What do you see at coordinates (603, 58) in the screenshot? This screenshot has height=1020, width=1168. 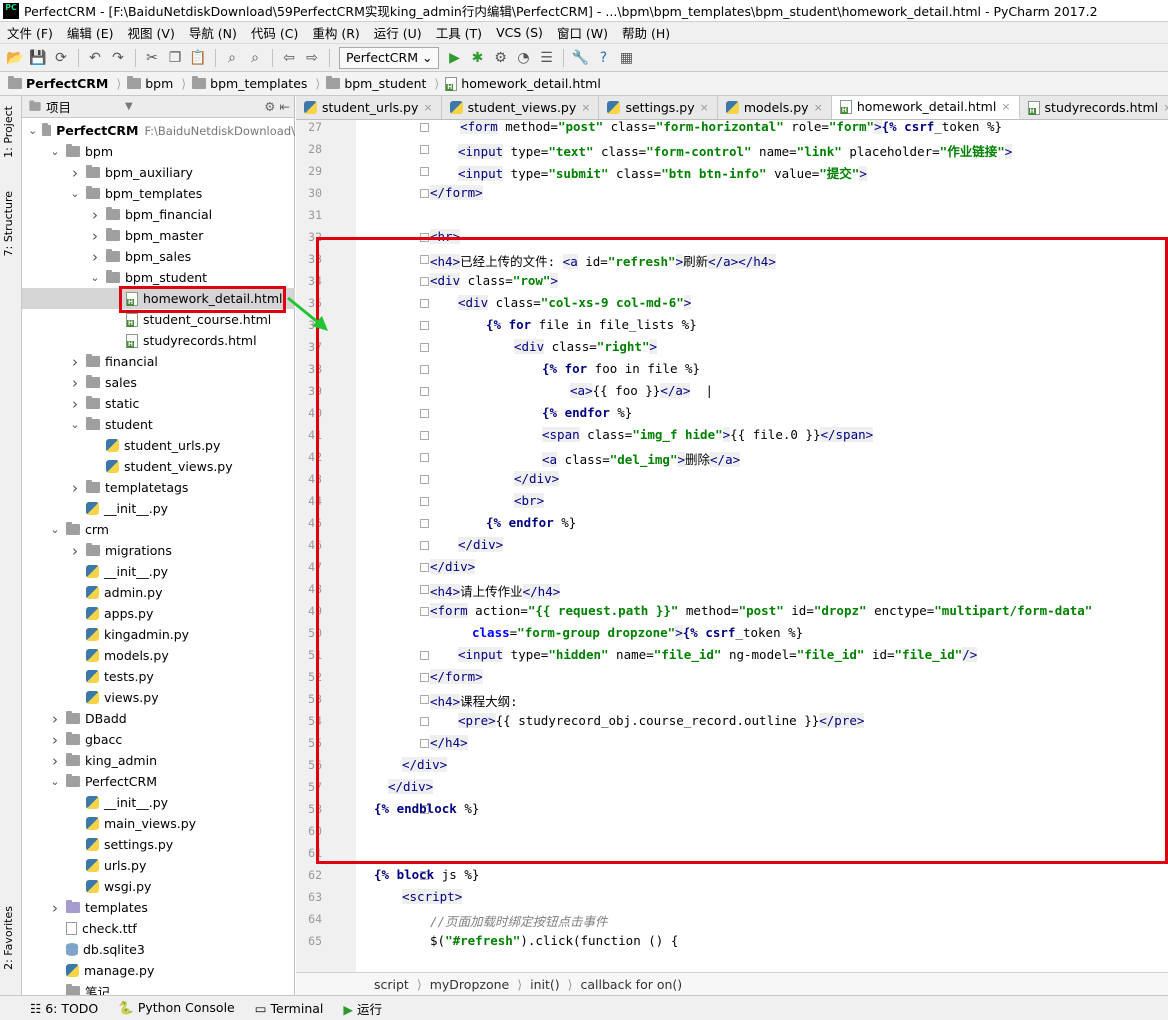 I see `help-icon: ?` at bounding box center [603, 58].